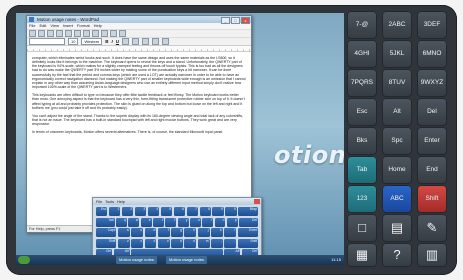  Describe the element at coordinates (166, 211) in the screenshot. I see `osk-key: 5` at that location.